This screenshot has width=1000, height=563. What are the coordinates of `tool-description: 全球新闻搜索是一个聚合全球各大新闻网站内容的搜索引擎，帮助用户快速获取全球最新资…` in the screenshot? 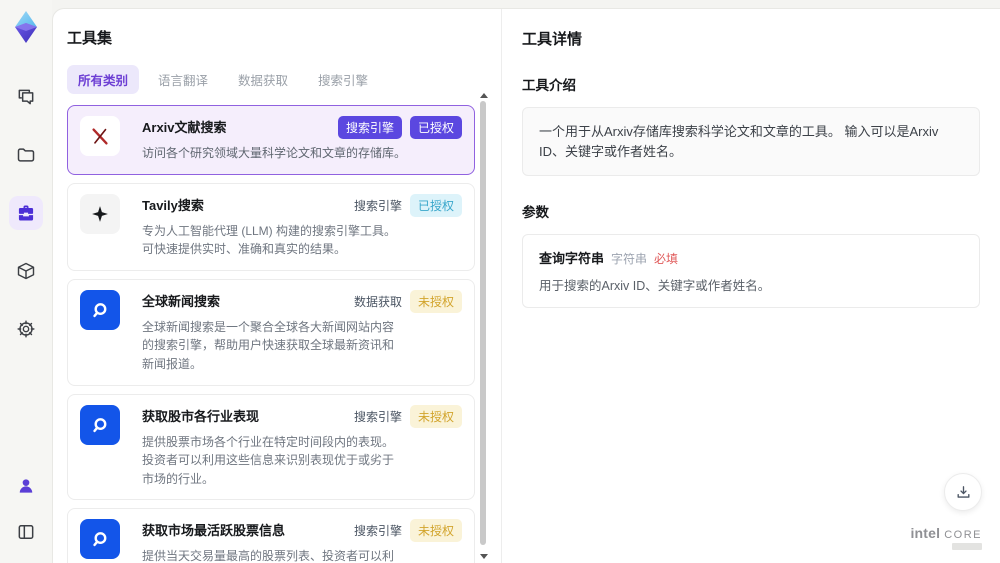 It's located at (268, 345).